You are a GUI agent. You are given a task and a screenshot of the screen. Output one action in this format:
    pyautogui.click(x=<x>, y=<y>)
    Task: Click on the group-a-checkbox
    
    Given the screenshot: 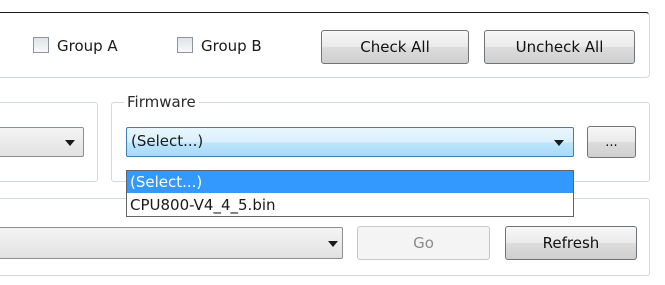 What is the action you would take?
    pyautogui.click(x=41, y=45)
    